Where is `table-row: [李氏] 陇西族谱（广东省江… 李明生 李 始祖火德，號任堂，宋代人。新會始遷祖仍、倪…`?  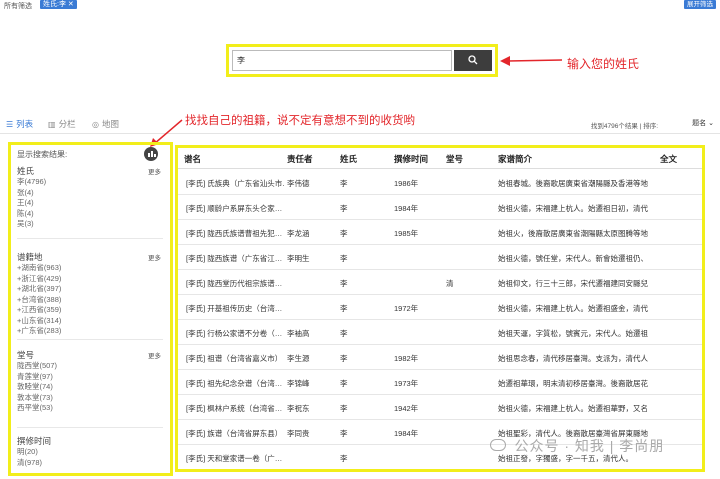
table-row: [李氏] 陇西族谱（广东省江… 李明生 李 始祖火德，號任堂，宋代人。新會始遷祖仍、倪… is located at coordinates (440, 257).